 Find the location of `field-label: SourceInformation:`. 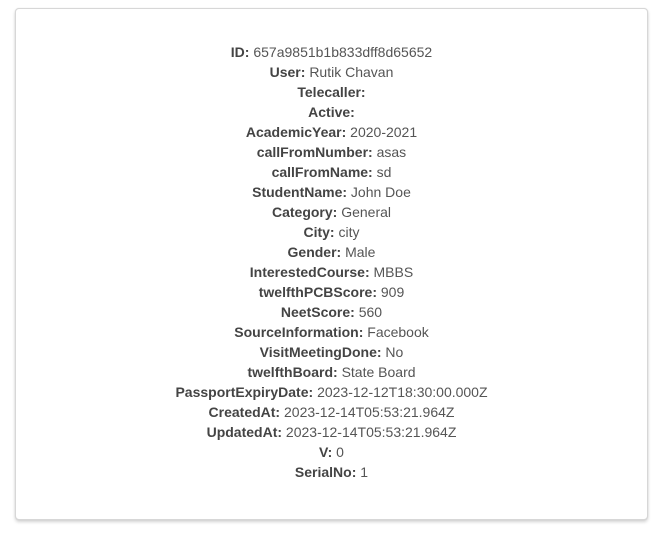

field-label: SourceInformation: is located at coordinates (299, 332).